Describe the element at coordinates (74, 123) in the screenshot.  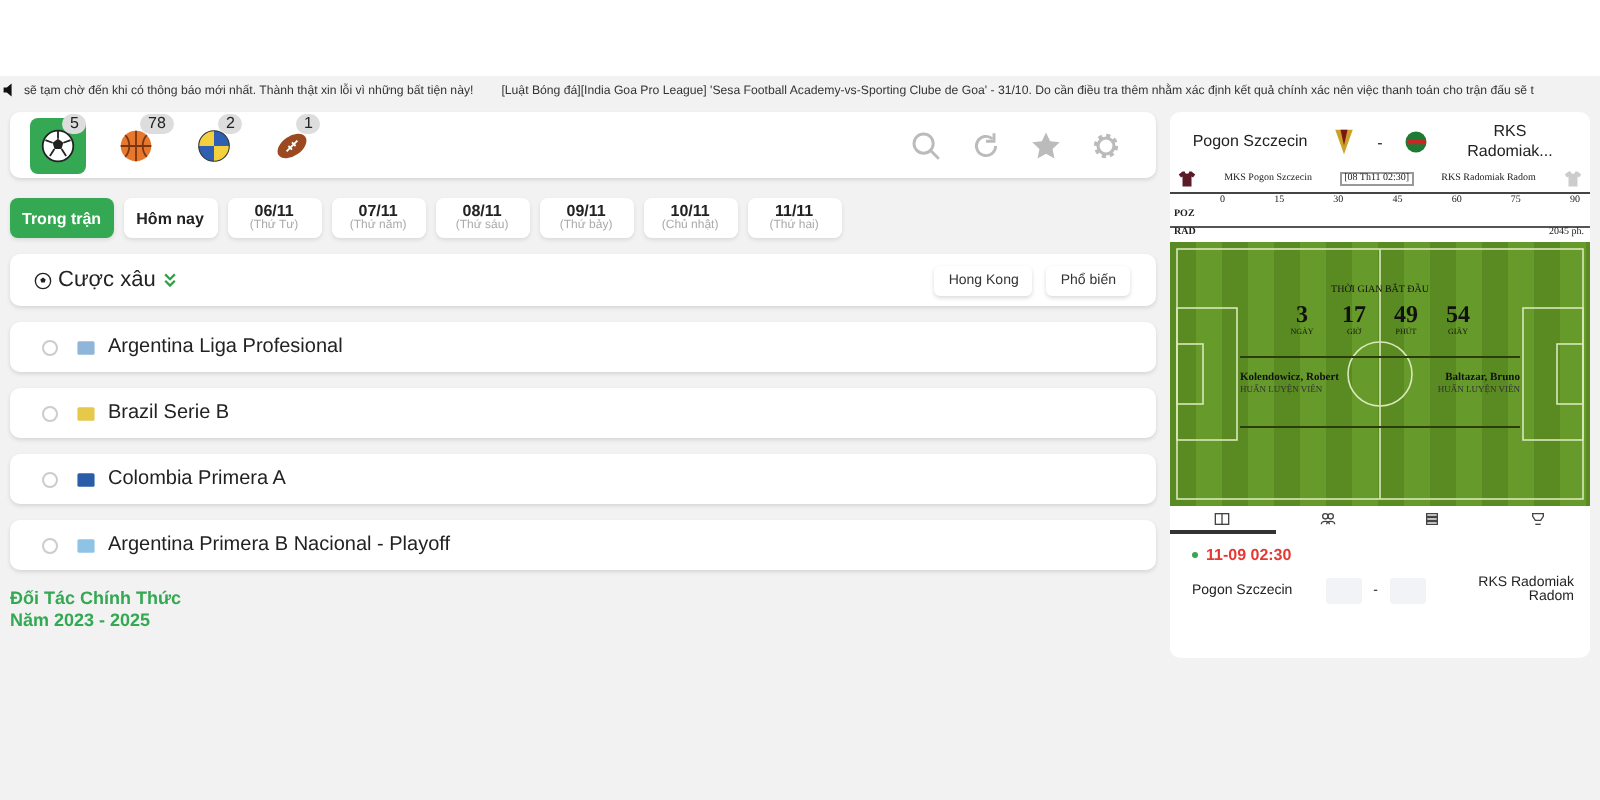
I see `count-badge: 5` at that location.